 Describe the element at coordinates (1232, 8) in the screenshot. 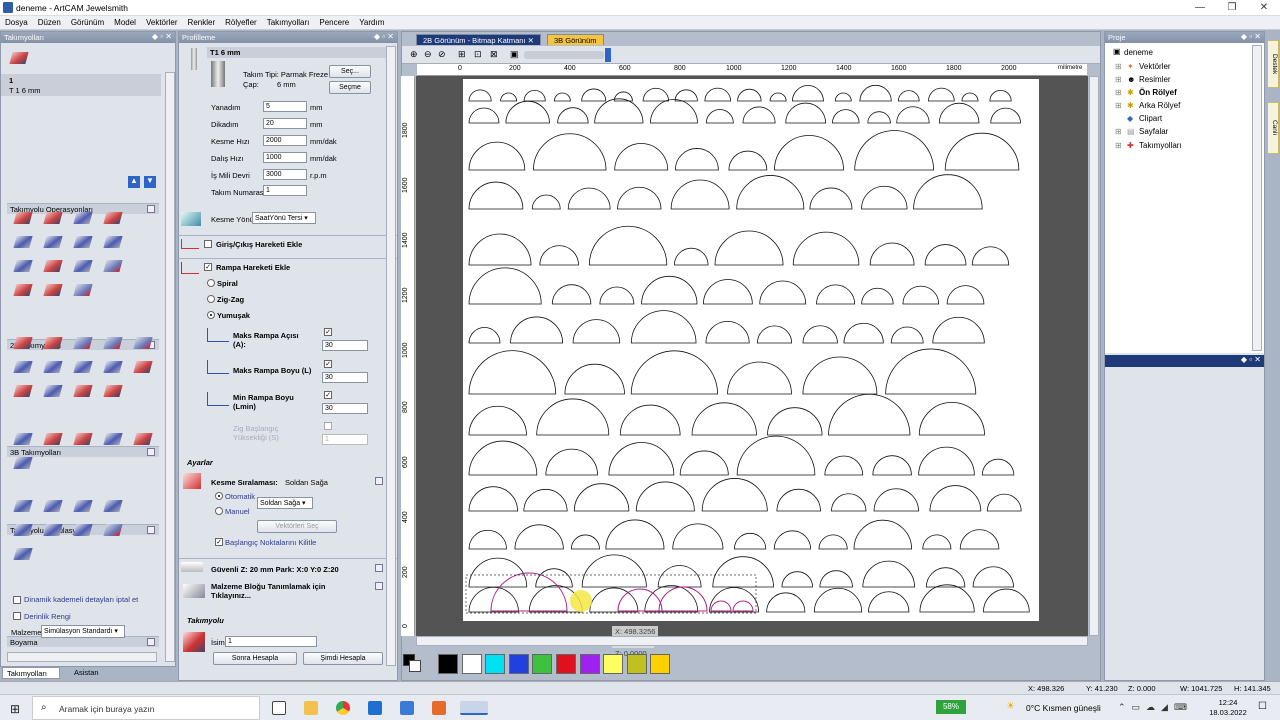

I see `restore-button: ❐` at that location.